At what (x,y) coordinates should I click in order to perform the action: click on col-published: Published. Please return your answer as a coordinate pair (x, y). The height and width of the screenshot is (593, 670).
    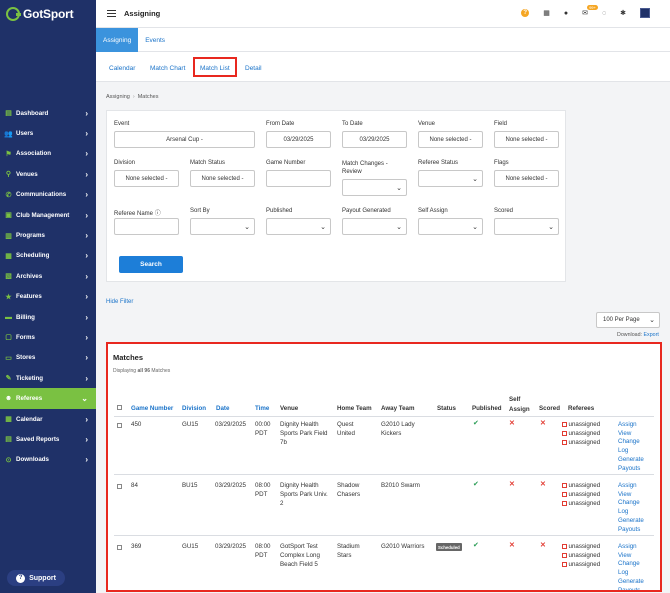
    Looking at the image, I should click on (487, 408).